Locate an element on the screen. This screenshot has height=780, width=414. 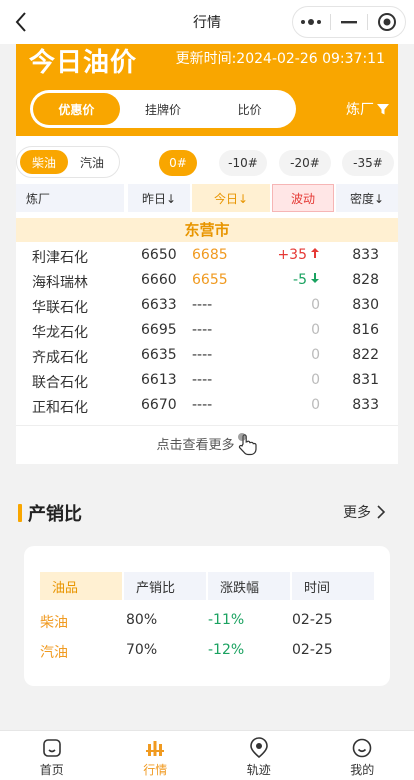
table-row: 华龙石化 6695 ---- 0 816 is located at coordinates (207, 331).